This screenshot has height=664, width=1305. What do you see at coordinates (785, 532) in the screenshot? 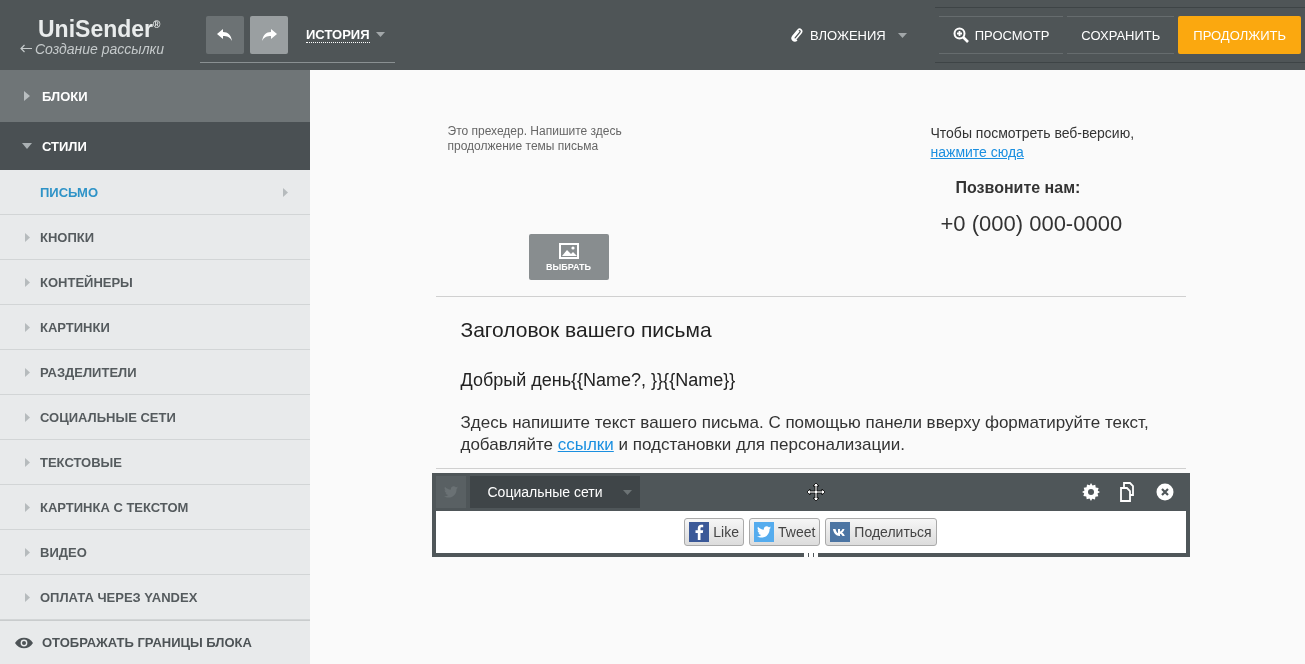
I see `share-button: Tweet` at bounding box center [785, 532].